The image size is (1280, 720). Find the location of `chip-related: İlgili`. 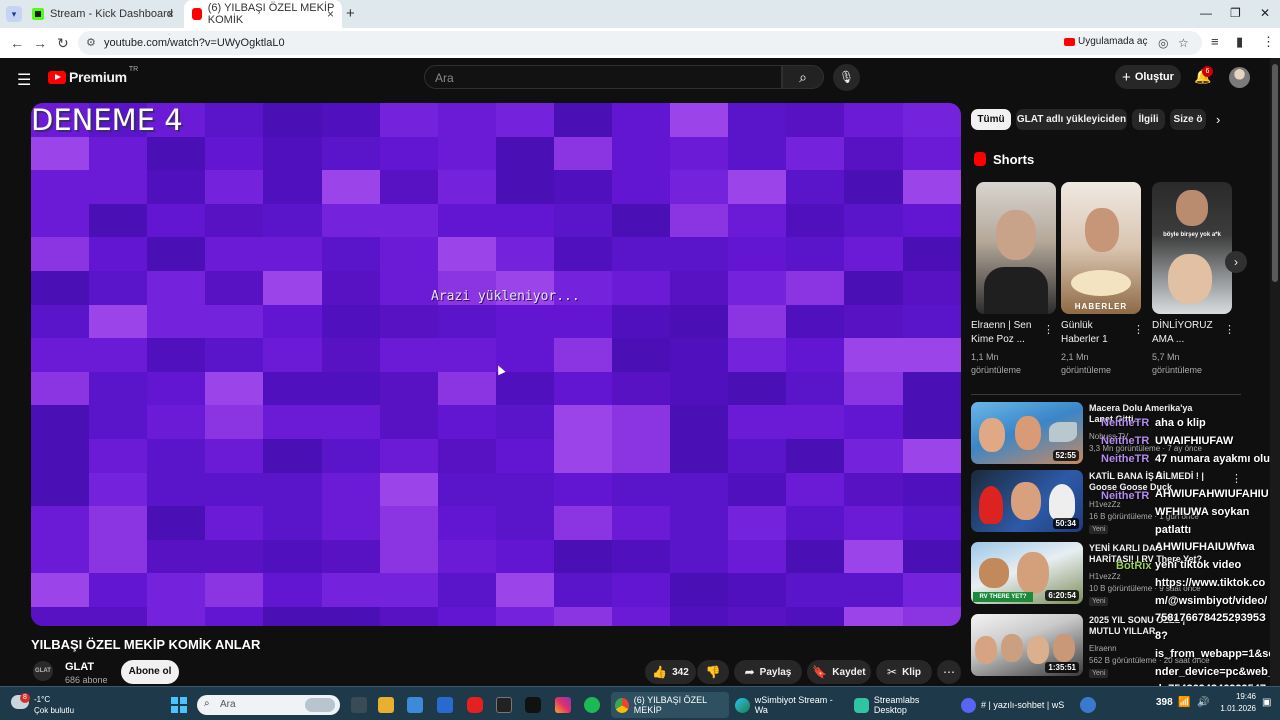

chip-related: İlgili is located at coordinates (1148, 119).